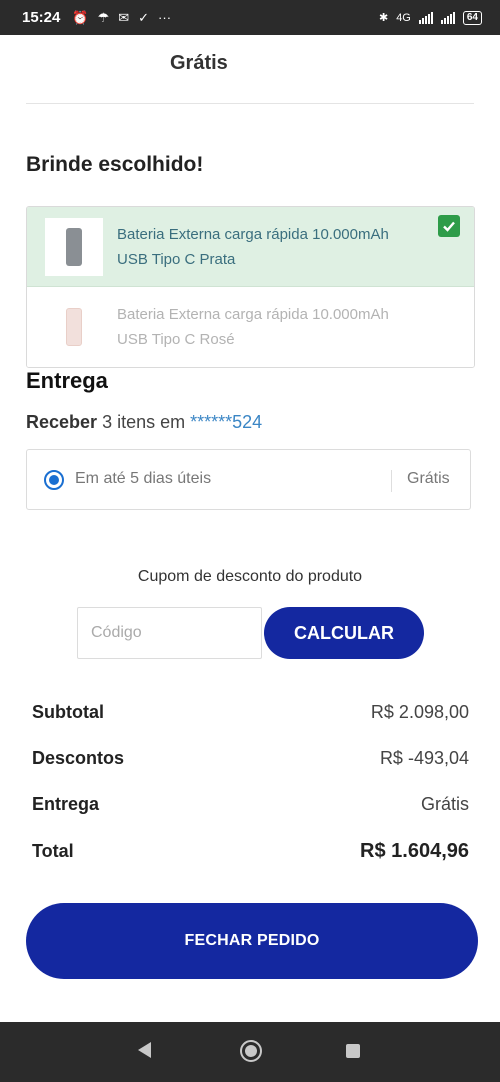 The height and width of the screenshot is (1082, 500). What do you see at coordinates (424, 758) in the screenshot?
I see `discount-value: R$ -493,04` at bounding box center [424, 758].